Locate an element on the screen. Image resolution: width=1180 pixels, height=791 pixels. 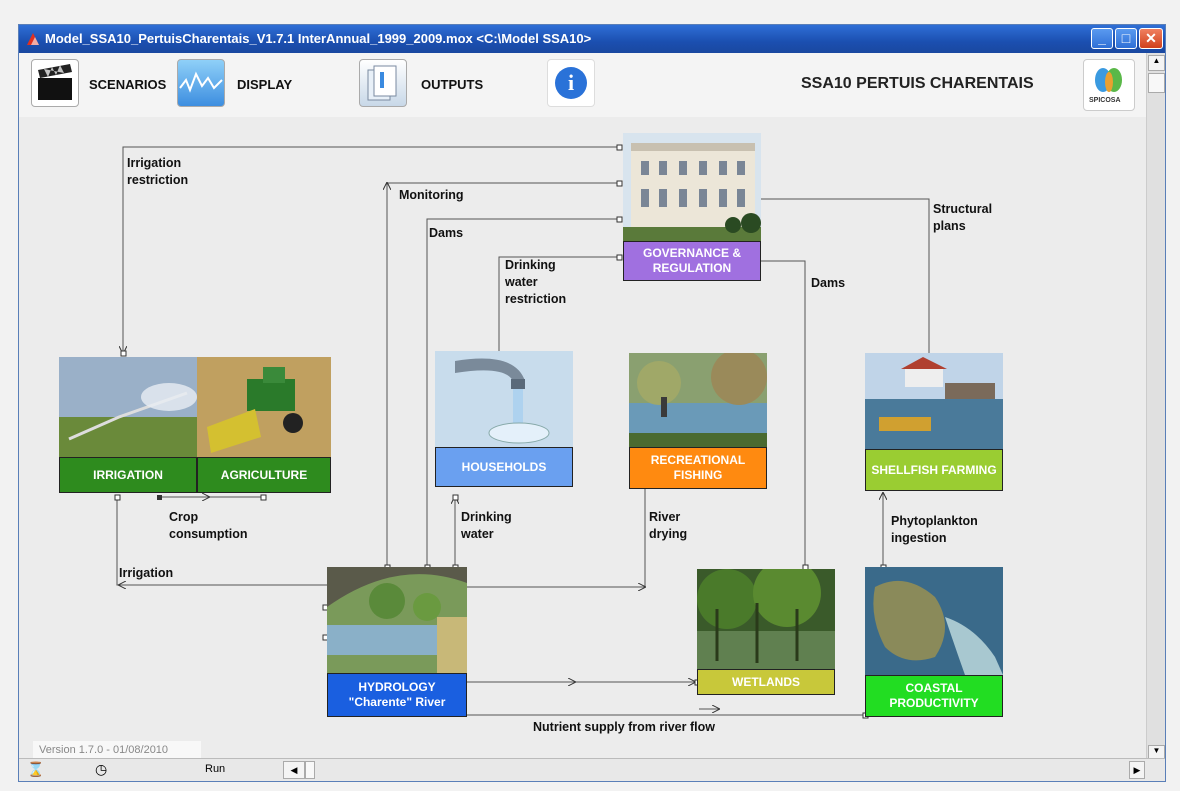
label-river-drying: River drying is located at coordinates (668, 525).